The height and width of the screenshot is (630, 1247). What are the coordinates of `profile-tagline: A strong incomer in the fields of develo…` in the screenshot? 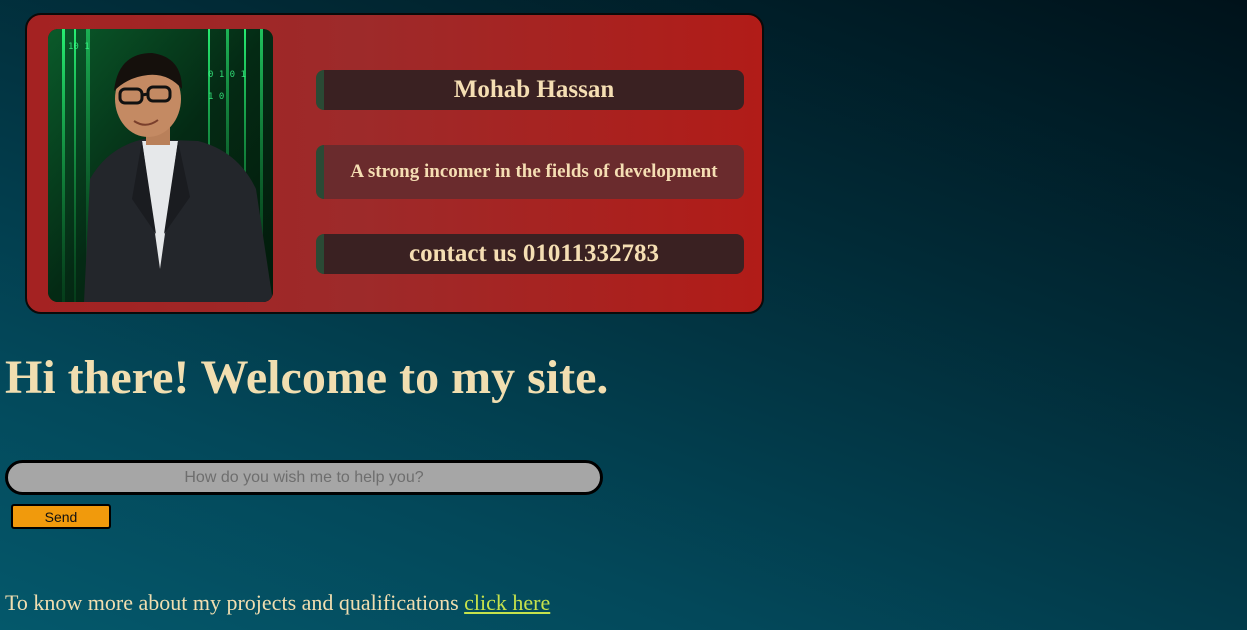 It's located at (530, 172).